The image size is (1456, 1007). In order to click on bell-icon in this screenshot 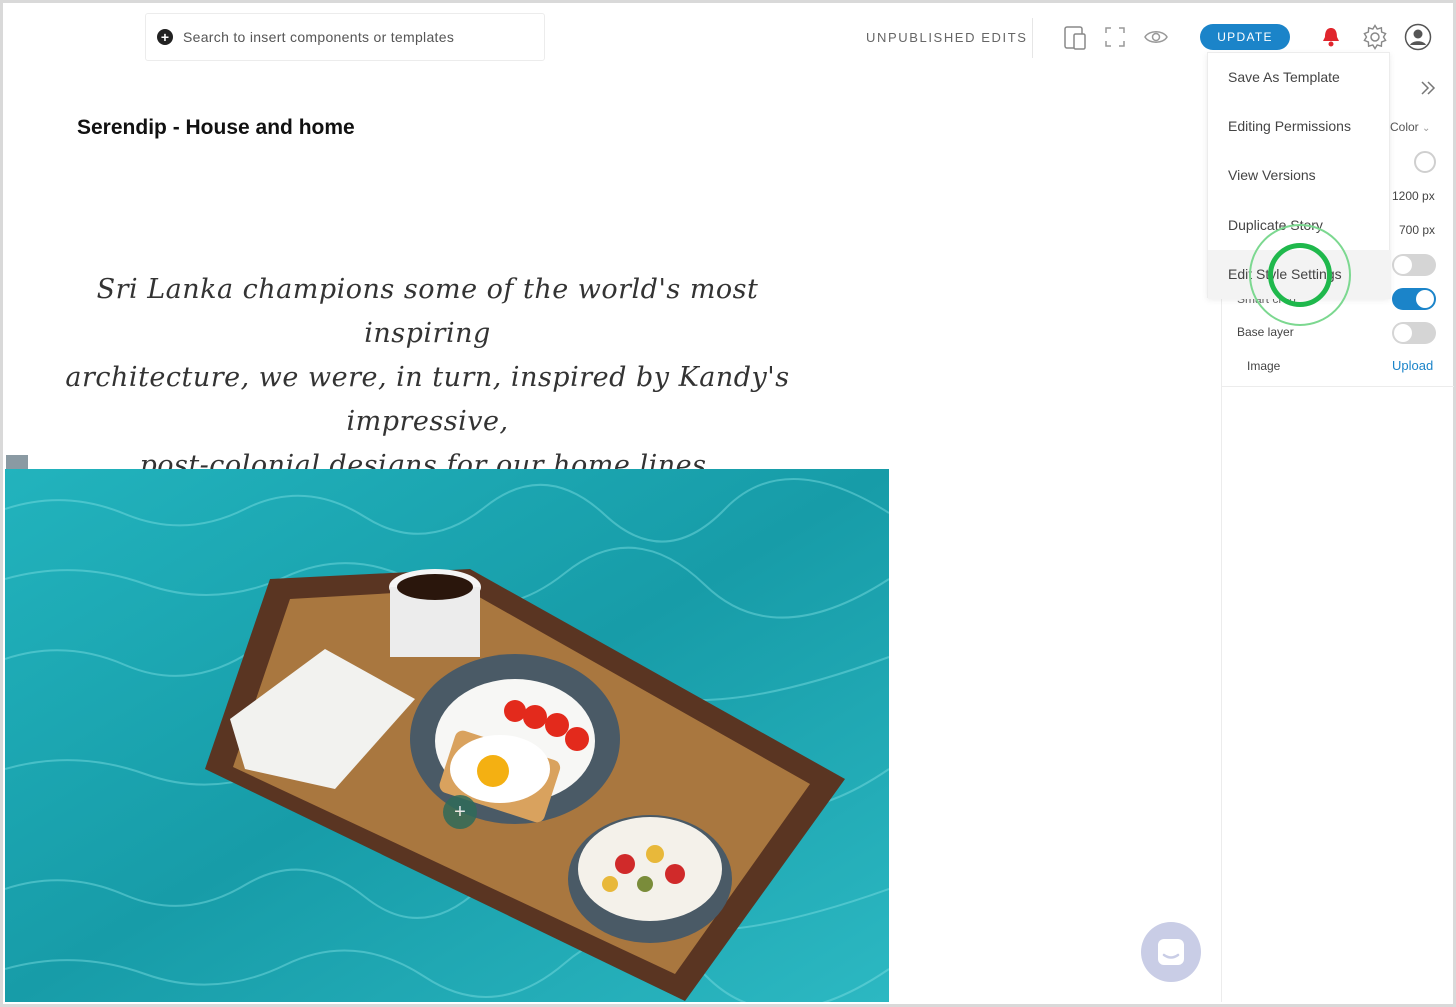, I will do `click(1331, 37)`.